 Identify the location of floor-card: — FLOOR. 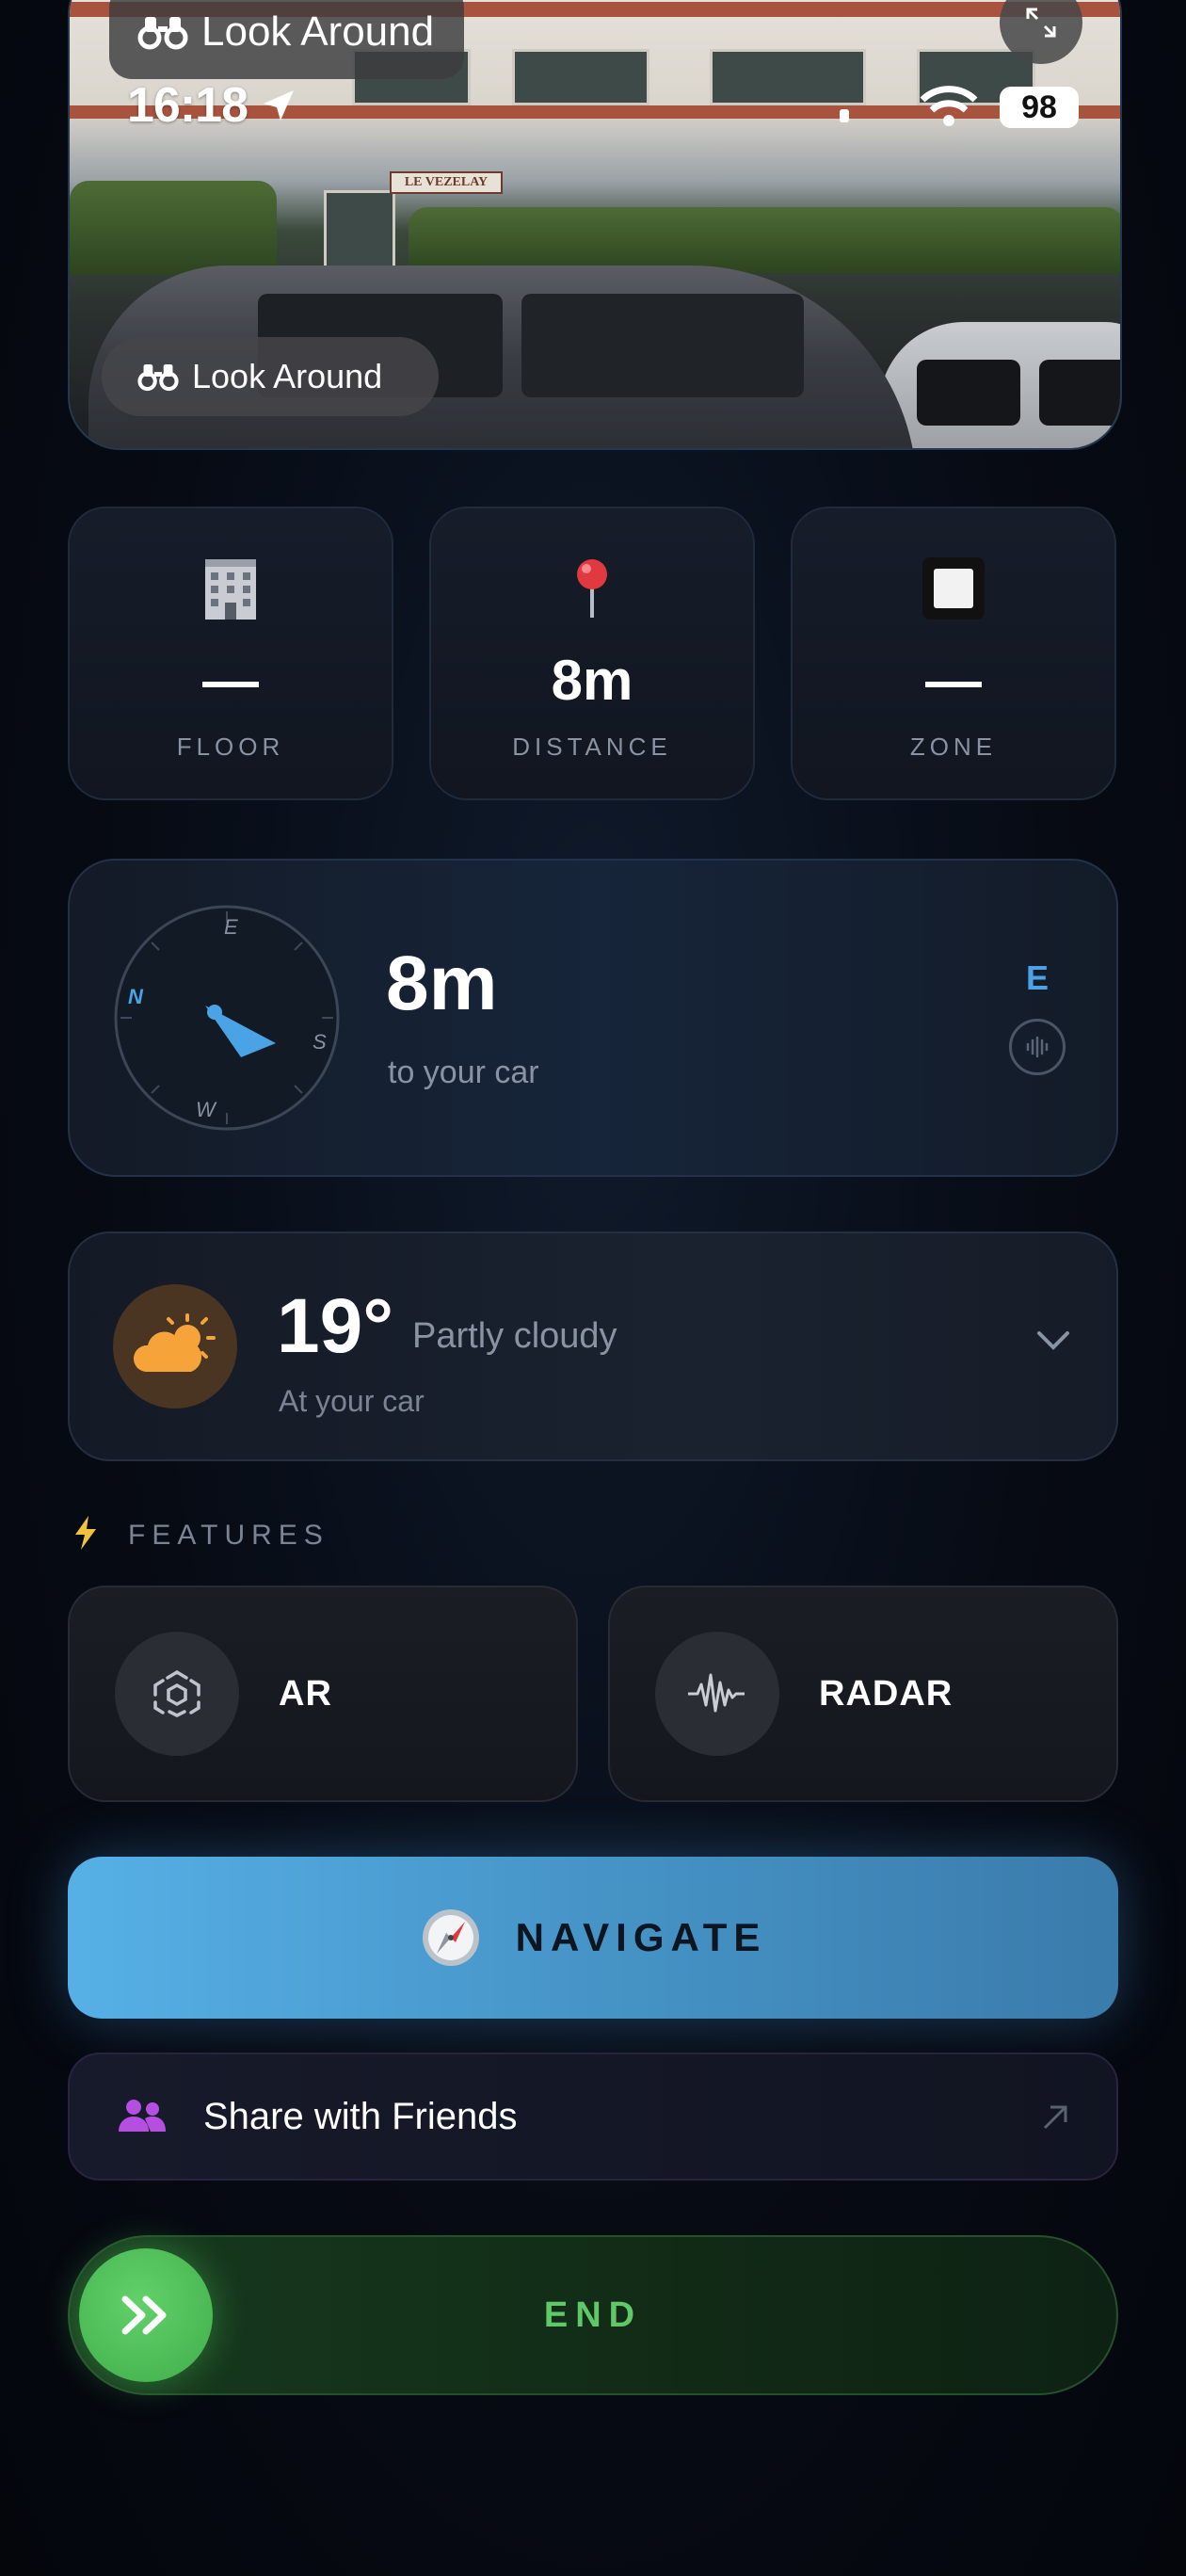
(230, 653).